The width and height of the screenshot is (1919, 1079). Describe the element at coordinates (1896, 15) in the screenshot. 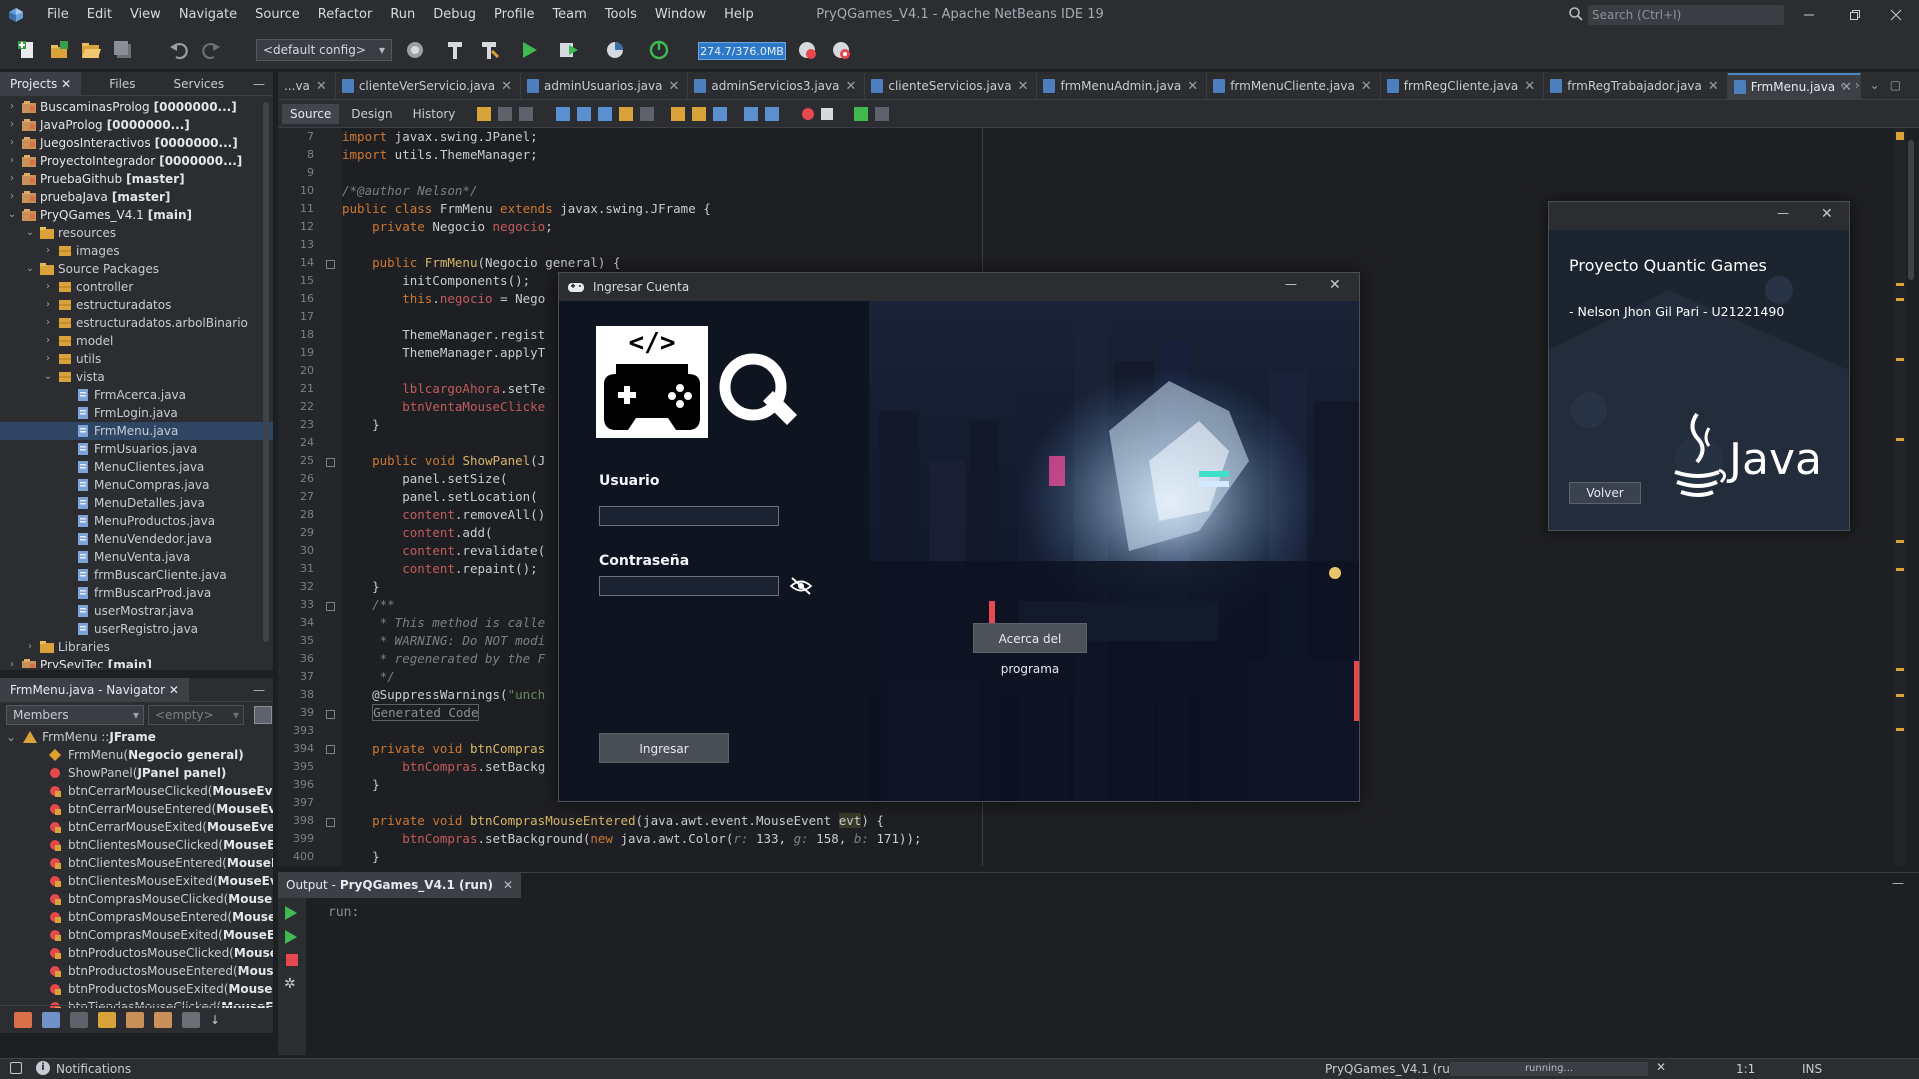

I see `close-window-button` at that location.